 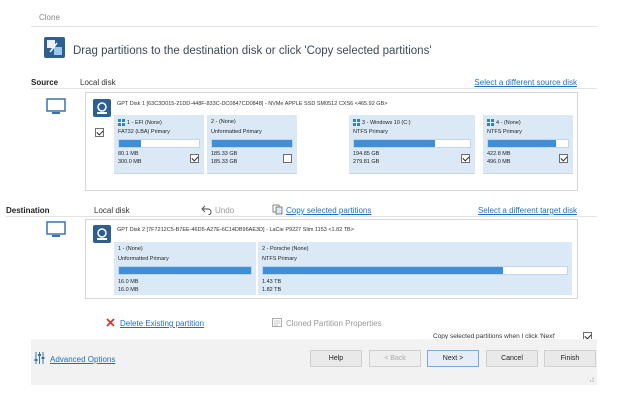 What do you see at coordinates (144, 132) in the screenshot?
I see `partition-type: FAT32 (LBA) Primary` at bounding box center [144, 132].